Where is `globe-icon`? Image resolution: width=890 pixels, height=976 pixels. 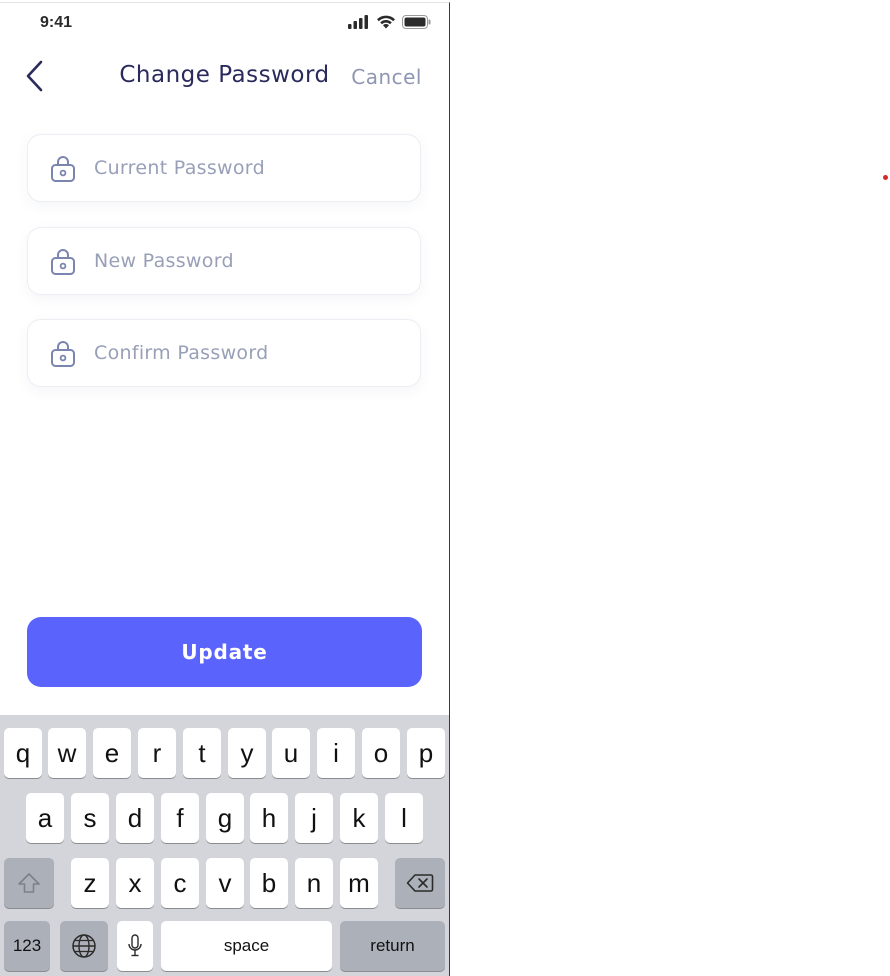 globe-icon is located at coordinates (84, 946).